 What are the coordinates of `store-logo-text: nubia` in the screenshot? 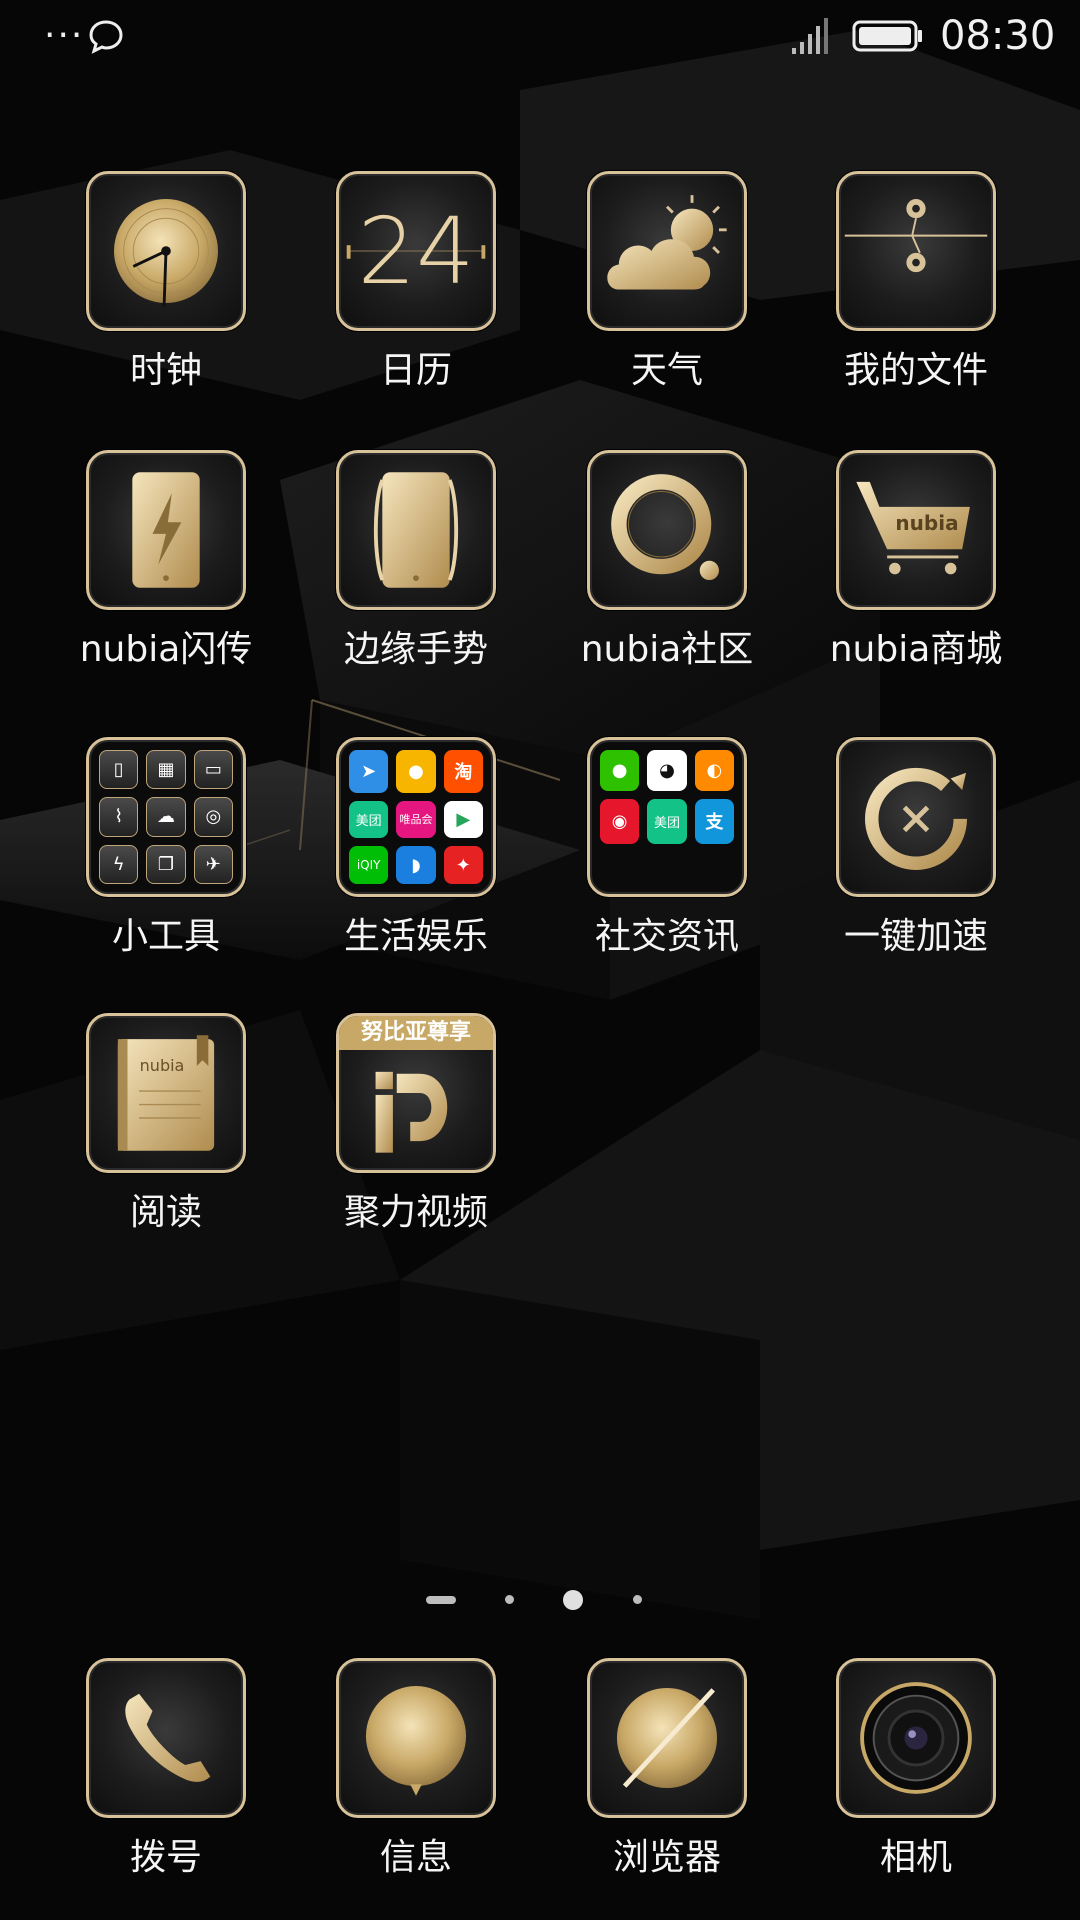 It's located at (927, 523).